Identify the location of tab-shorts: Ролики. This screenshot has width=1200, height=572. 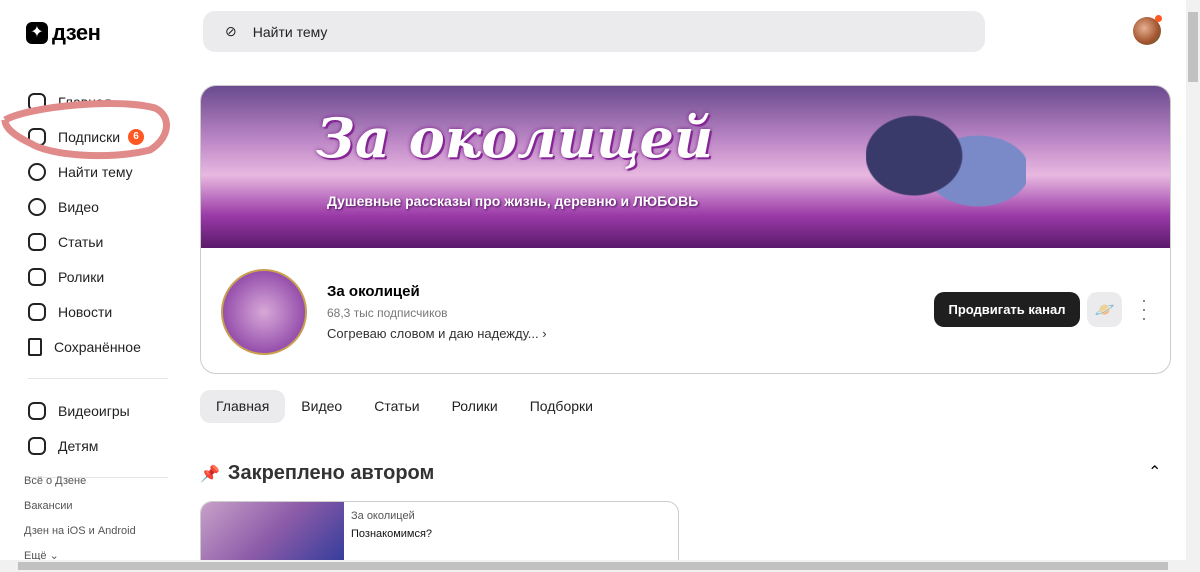
(475, 406).